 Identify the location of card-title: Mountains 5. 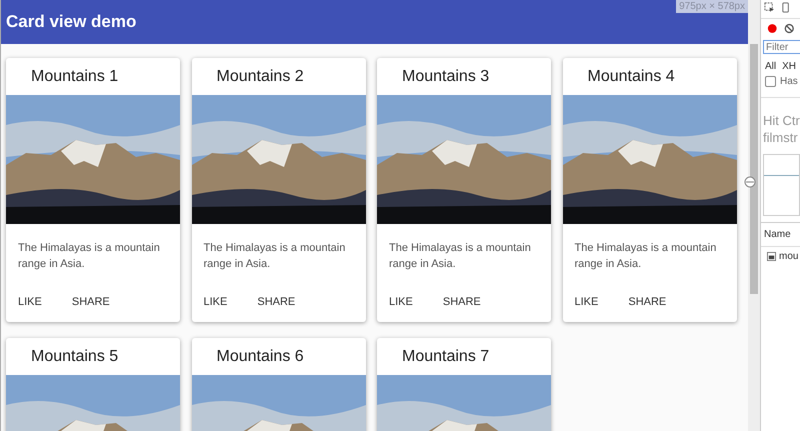
(75, 356).